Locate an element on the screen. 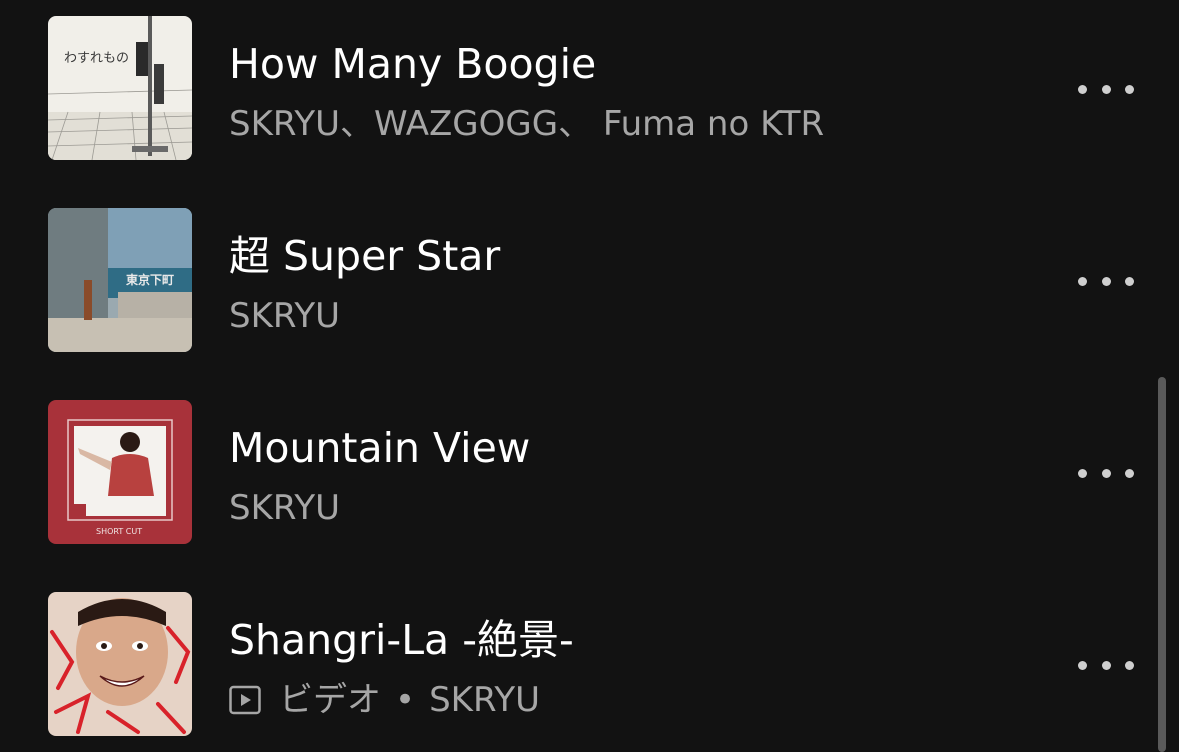 This screenshot has height=752, width=1179. album-art-text: わすれもの is located at coordinates (96, 58).